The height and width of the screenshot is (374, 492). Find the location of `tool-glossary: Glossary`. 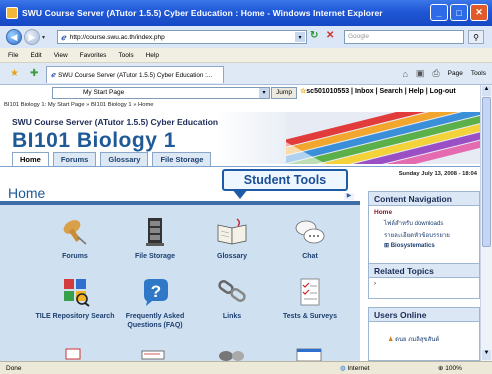

tool-glossary: Glossary is located at coordinates (232, 239).